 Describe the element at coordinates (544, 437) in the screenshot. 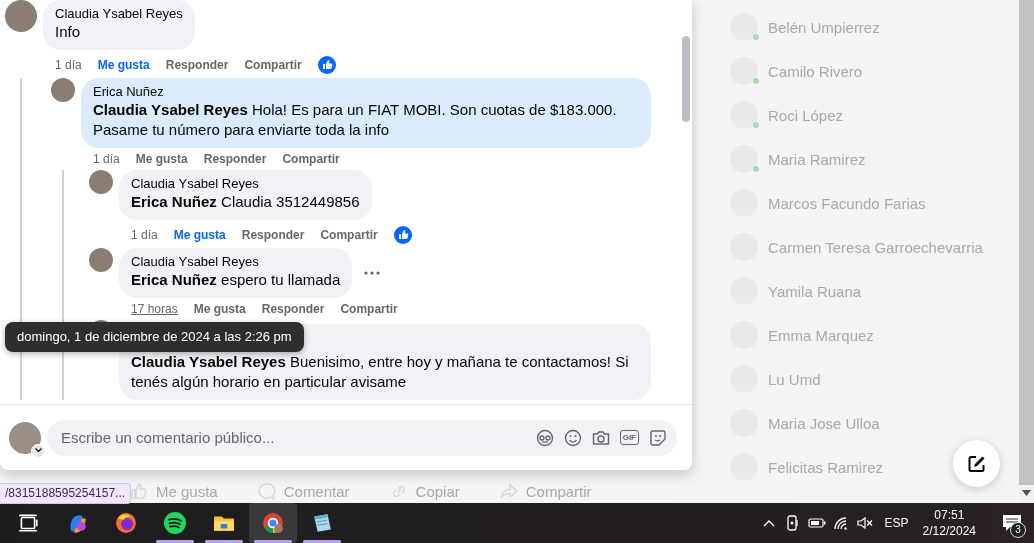

I see `avatar-sticker-icon` at that location.